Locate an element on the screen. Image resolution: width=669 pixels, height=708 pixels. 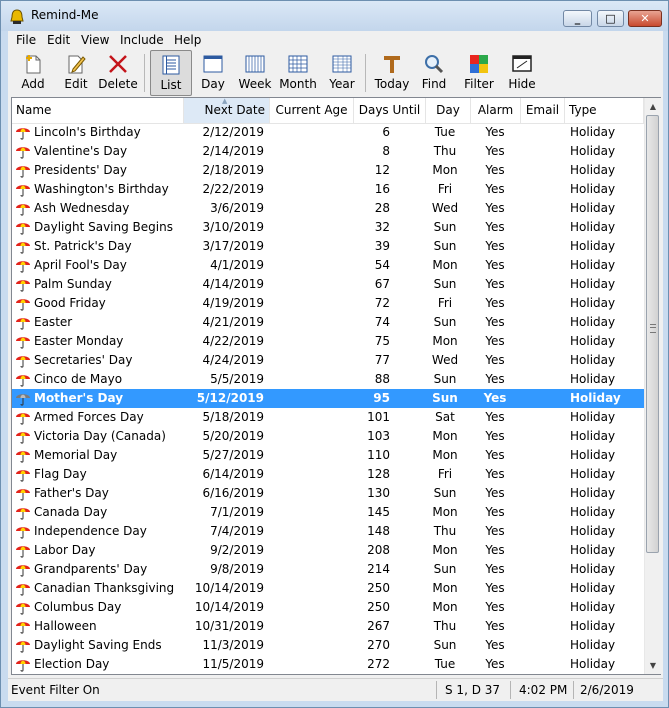
list-item: Flag Day 6/14/2019 128 Fri Yes Holiday is located at coordinates (328, 474).